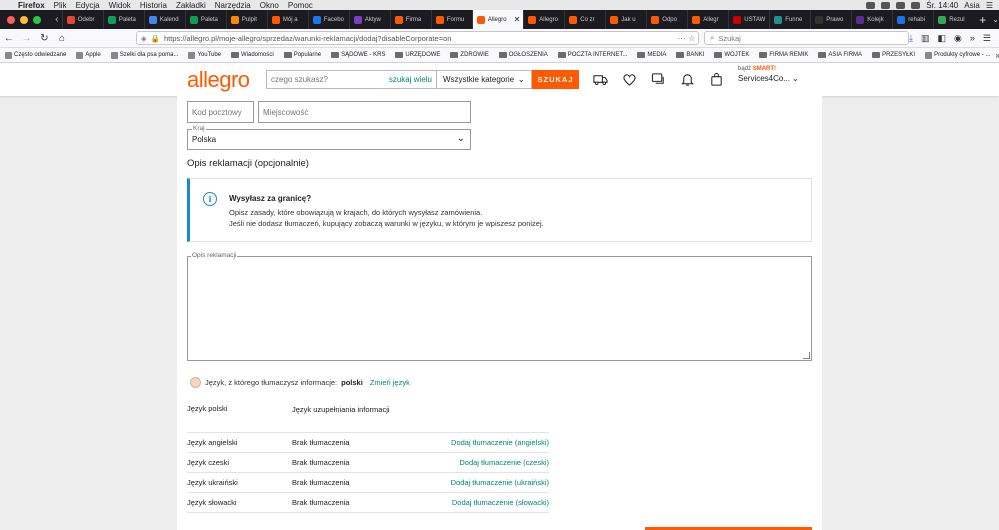 This screenshot has width=999, height=530. I want to click on menu-narzedzia: Narzędzia, so click(233, 5).